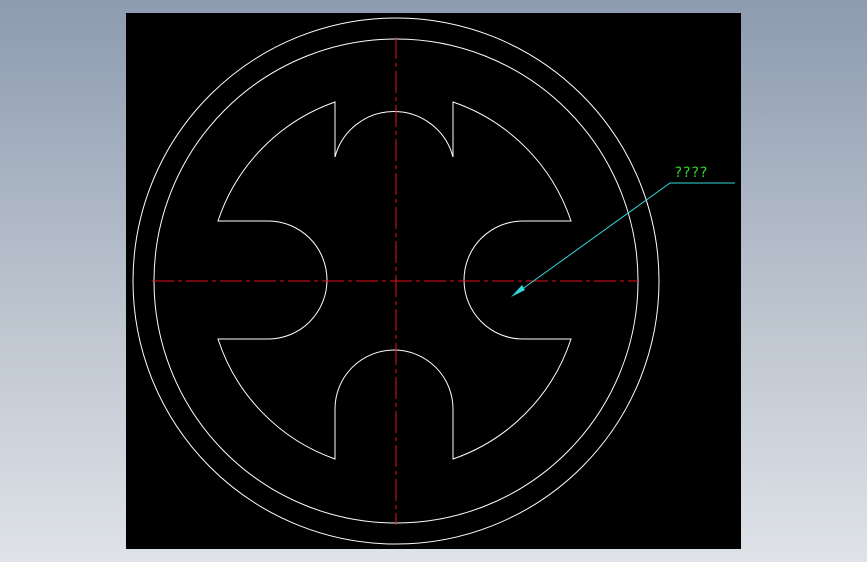  I want to click on leader-arrowhead, so click(518, 291).